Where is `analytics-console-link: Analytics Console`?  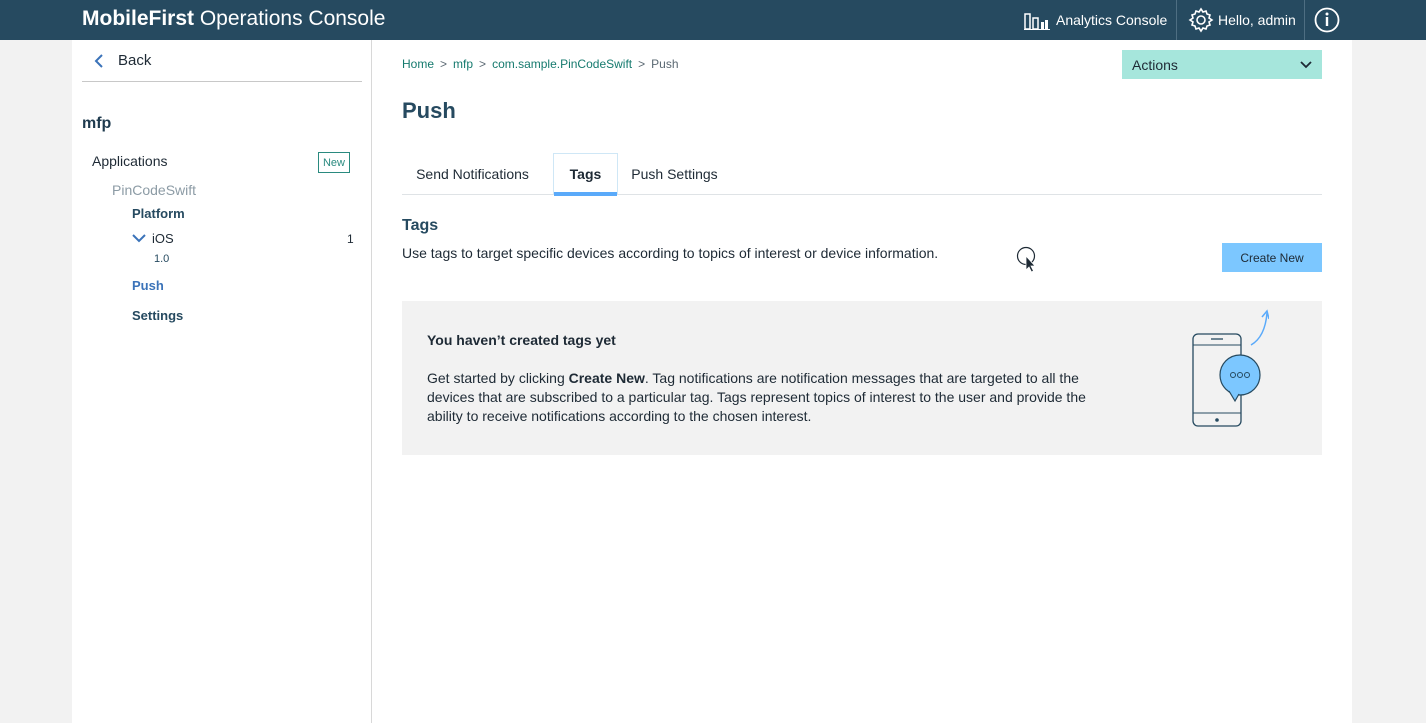
analytics-console-link: Analytics Console is located at coordinates (1095, 20).